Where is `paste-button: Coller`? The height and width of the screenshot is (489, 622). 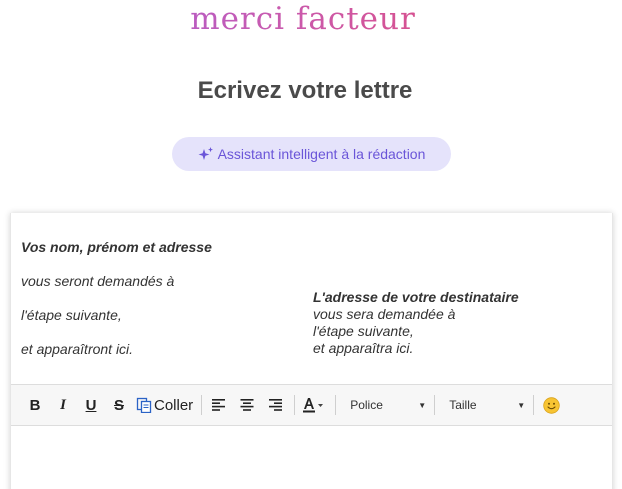 paste-button: Coller is located at coordinates (164, 405).